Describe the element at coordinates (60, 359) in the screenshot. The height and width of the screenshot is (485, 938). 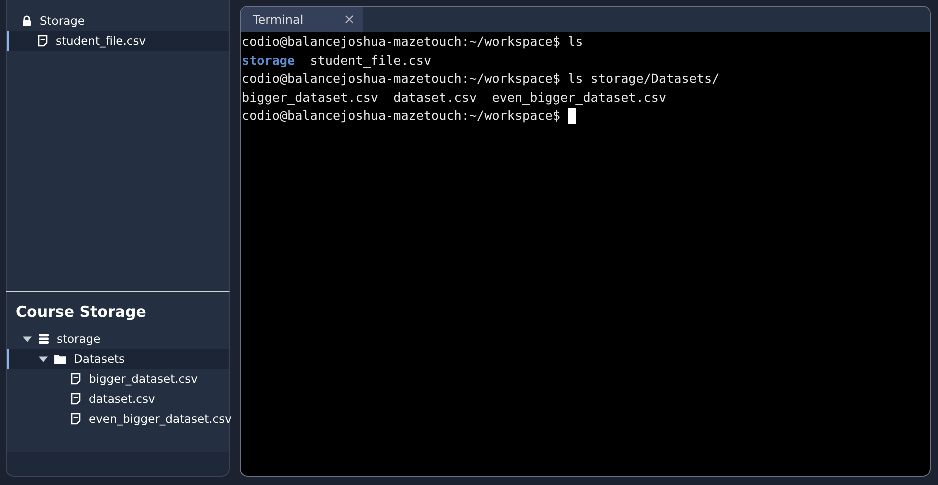
I see `folder-icon` at that location.